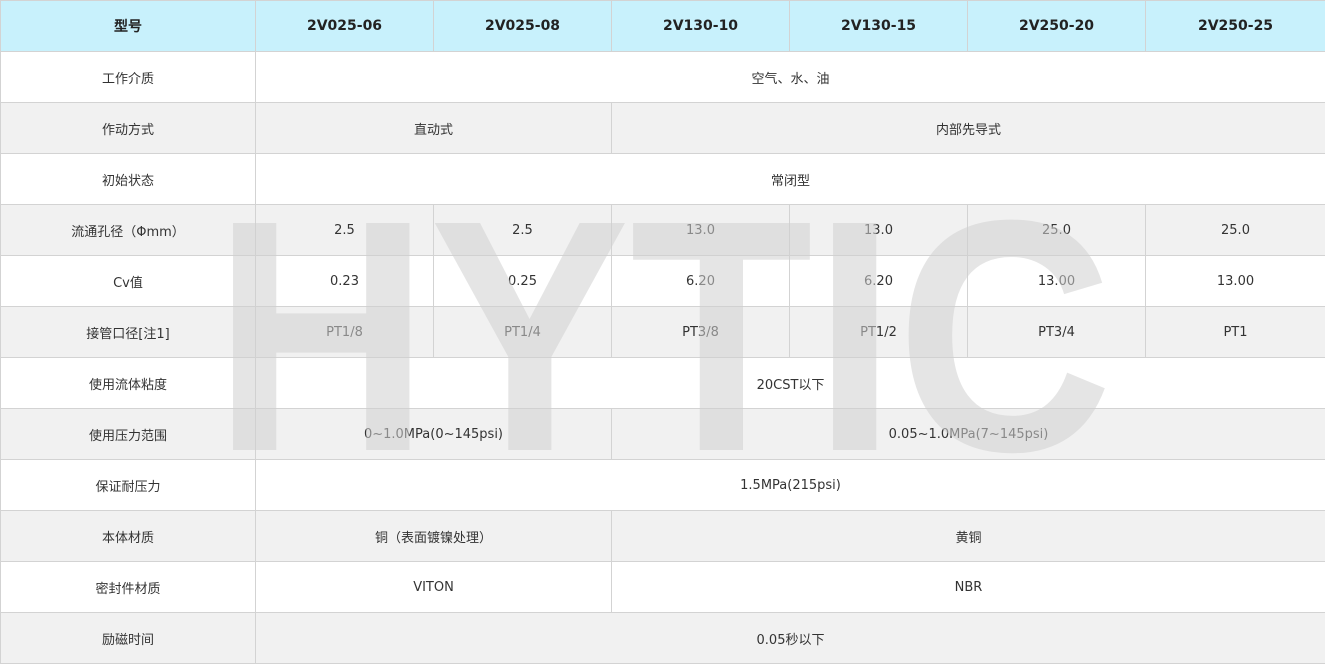  Describe the element at coordinates (344, 26) in the screenshot. I see `header-model: 2V025-06` at that location.